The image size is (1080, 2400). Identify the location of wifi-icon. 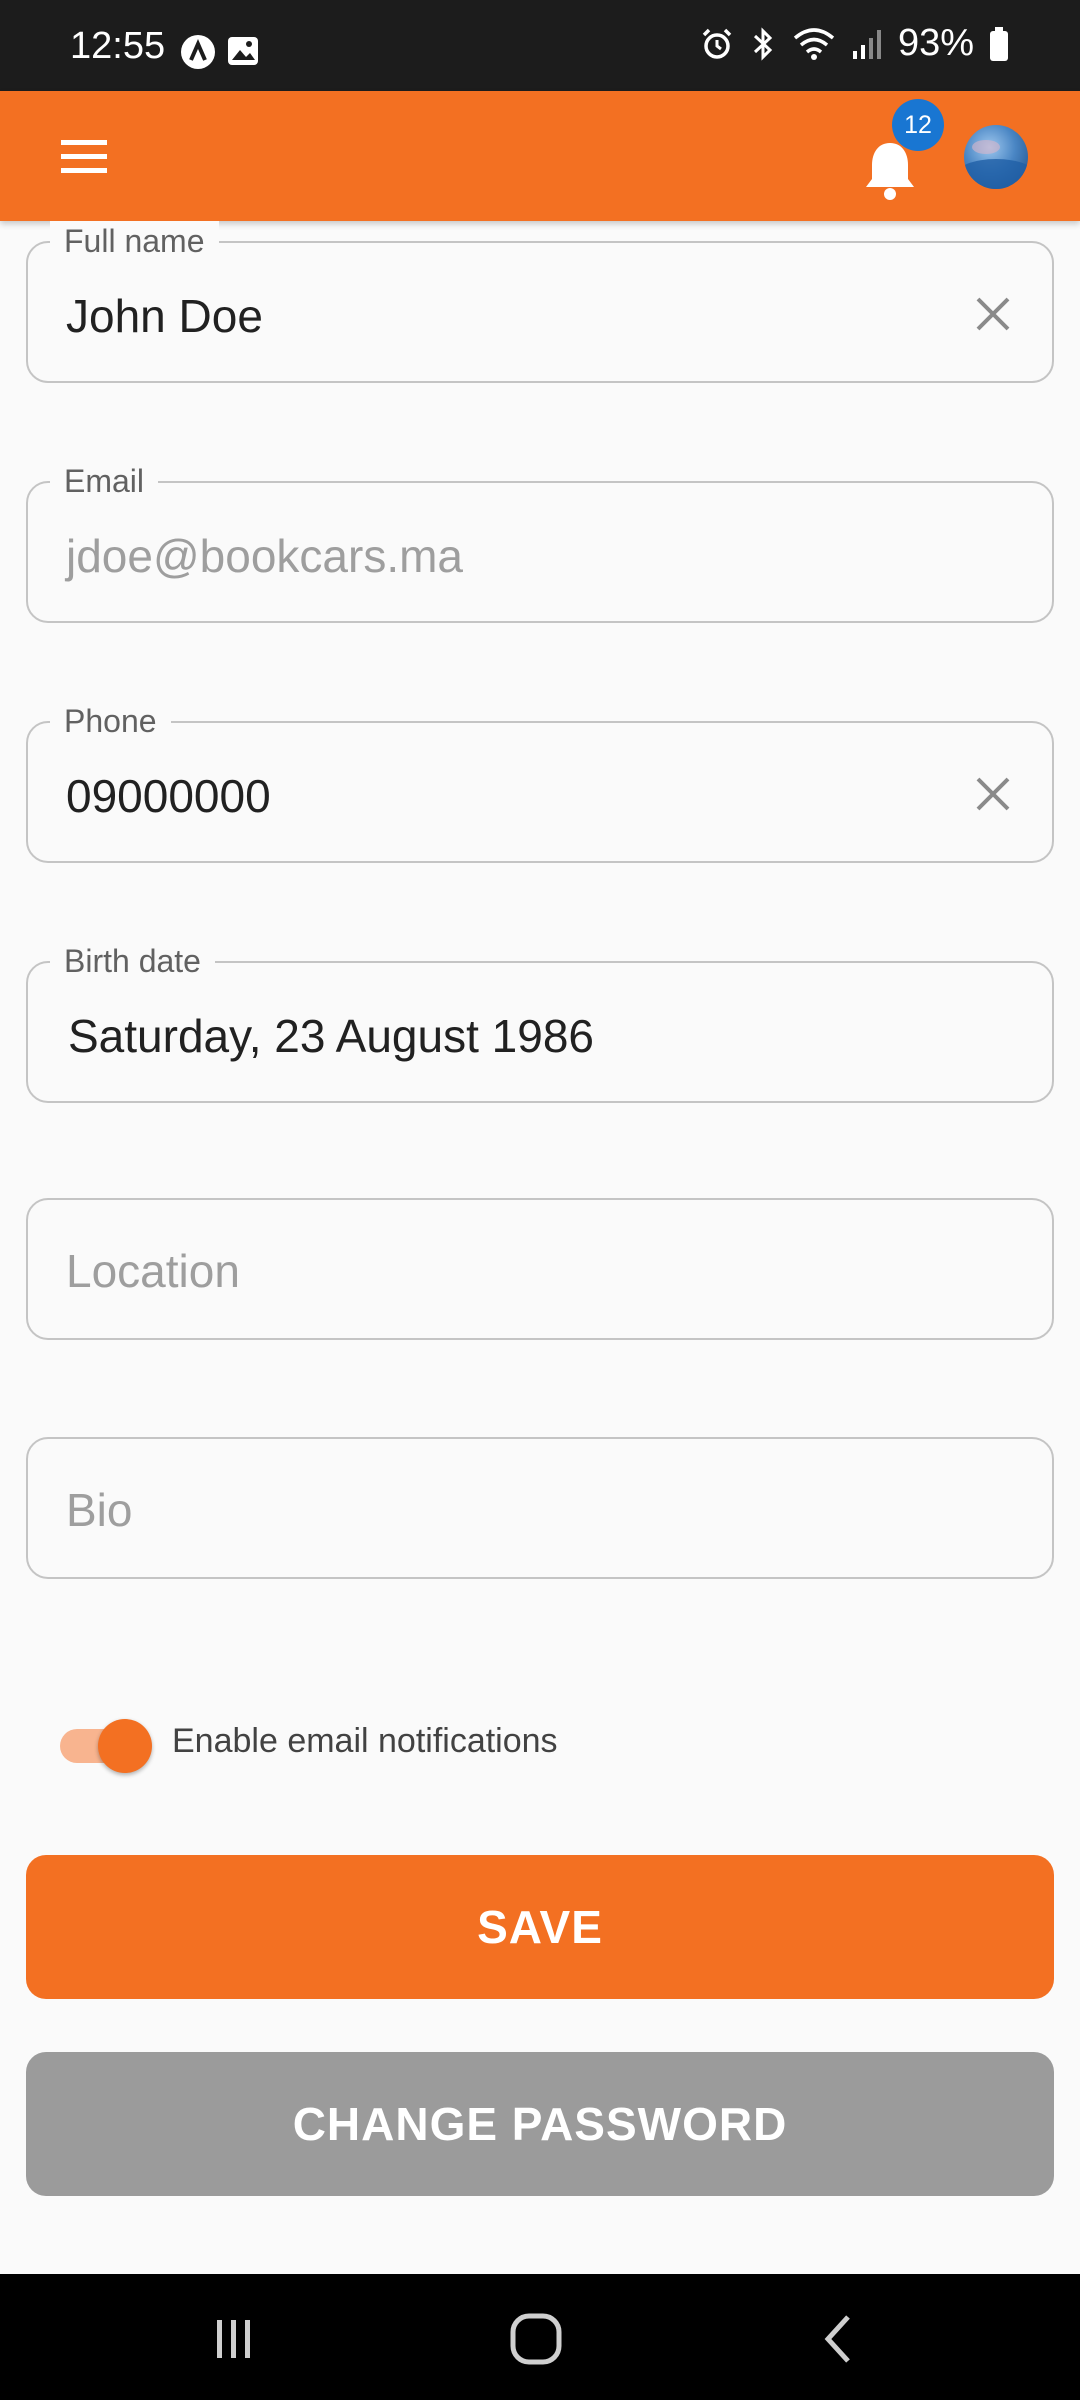
(814, 43).